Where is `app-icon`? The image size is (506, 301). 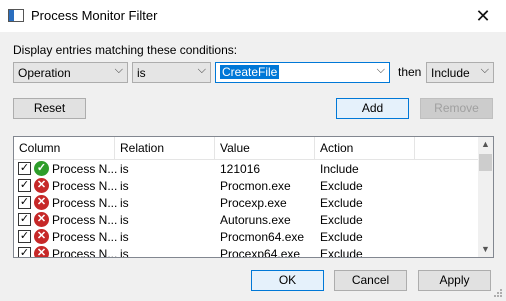 app-icon is located at coordinates (16, 15).